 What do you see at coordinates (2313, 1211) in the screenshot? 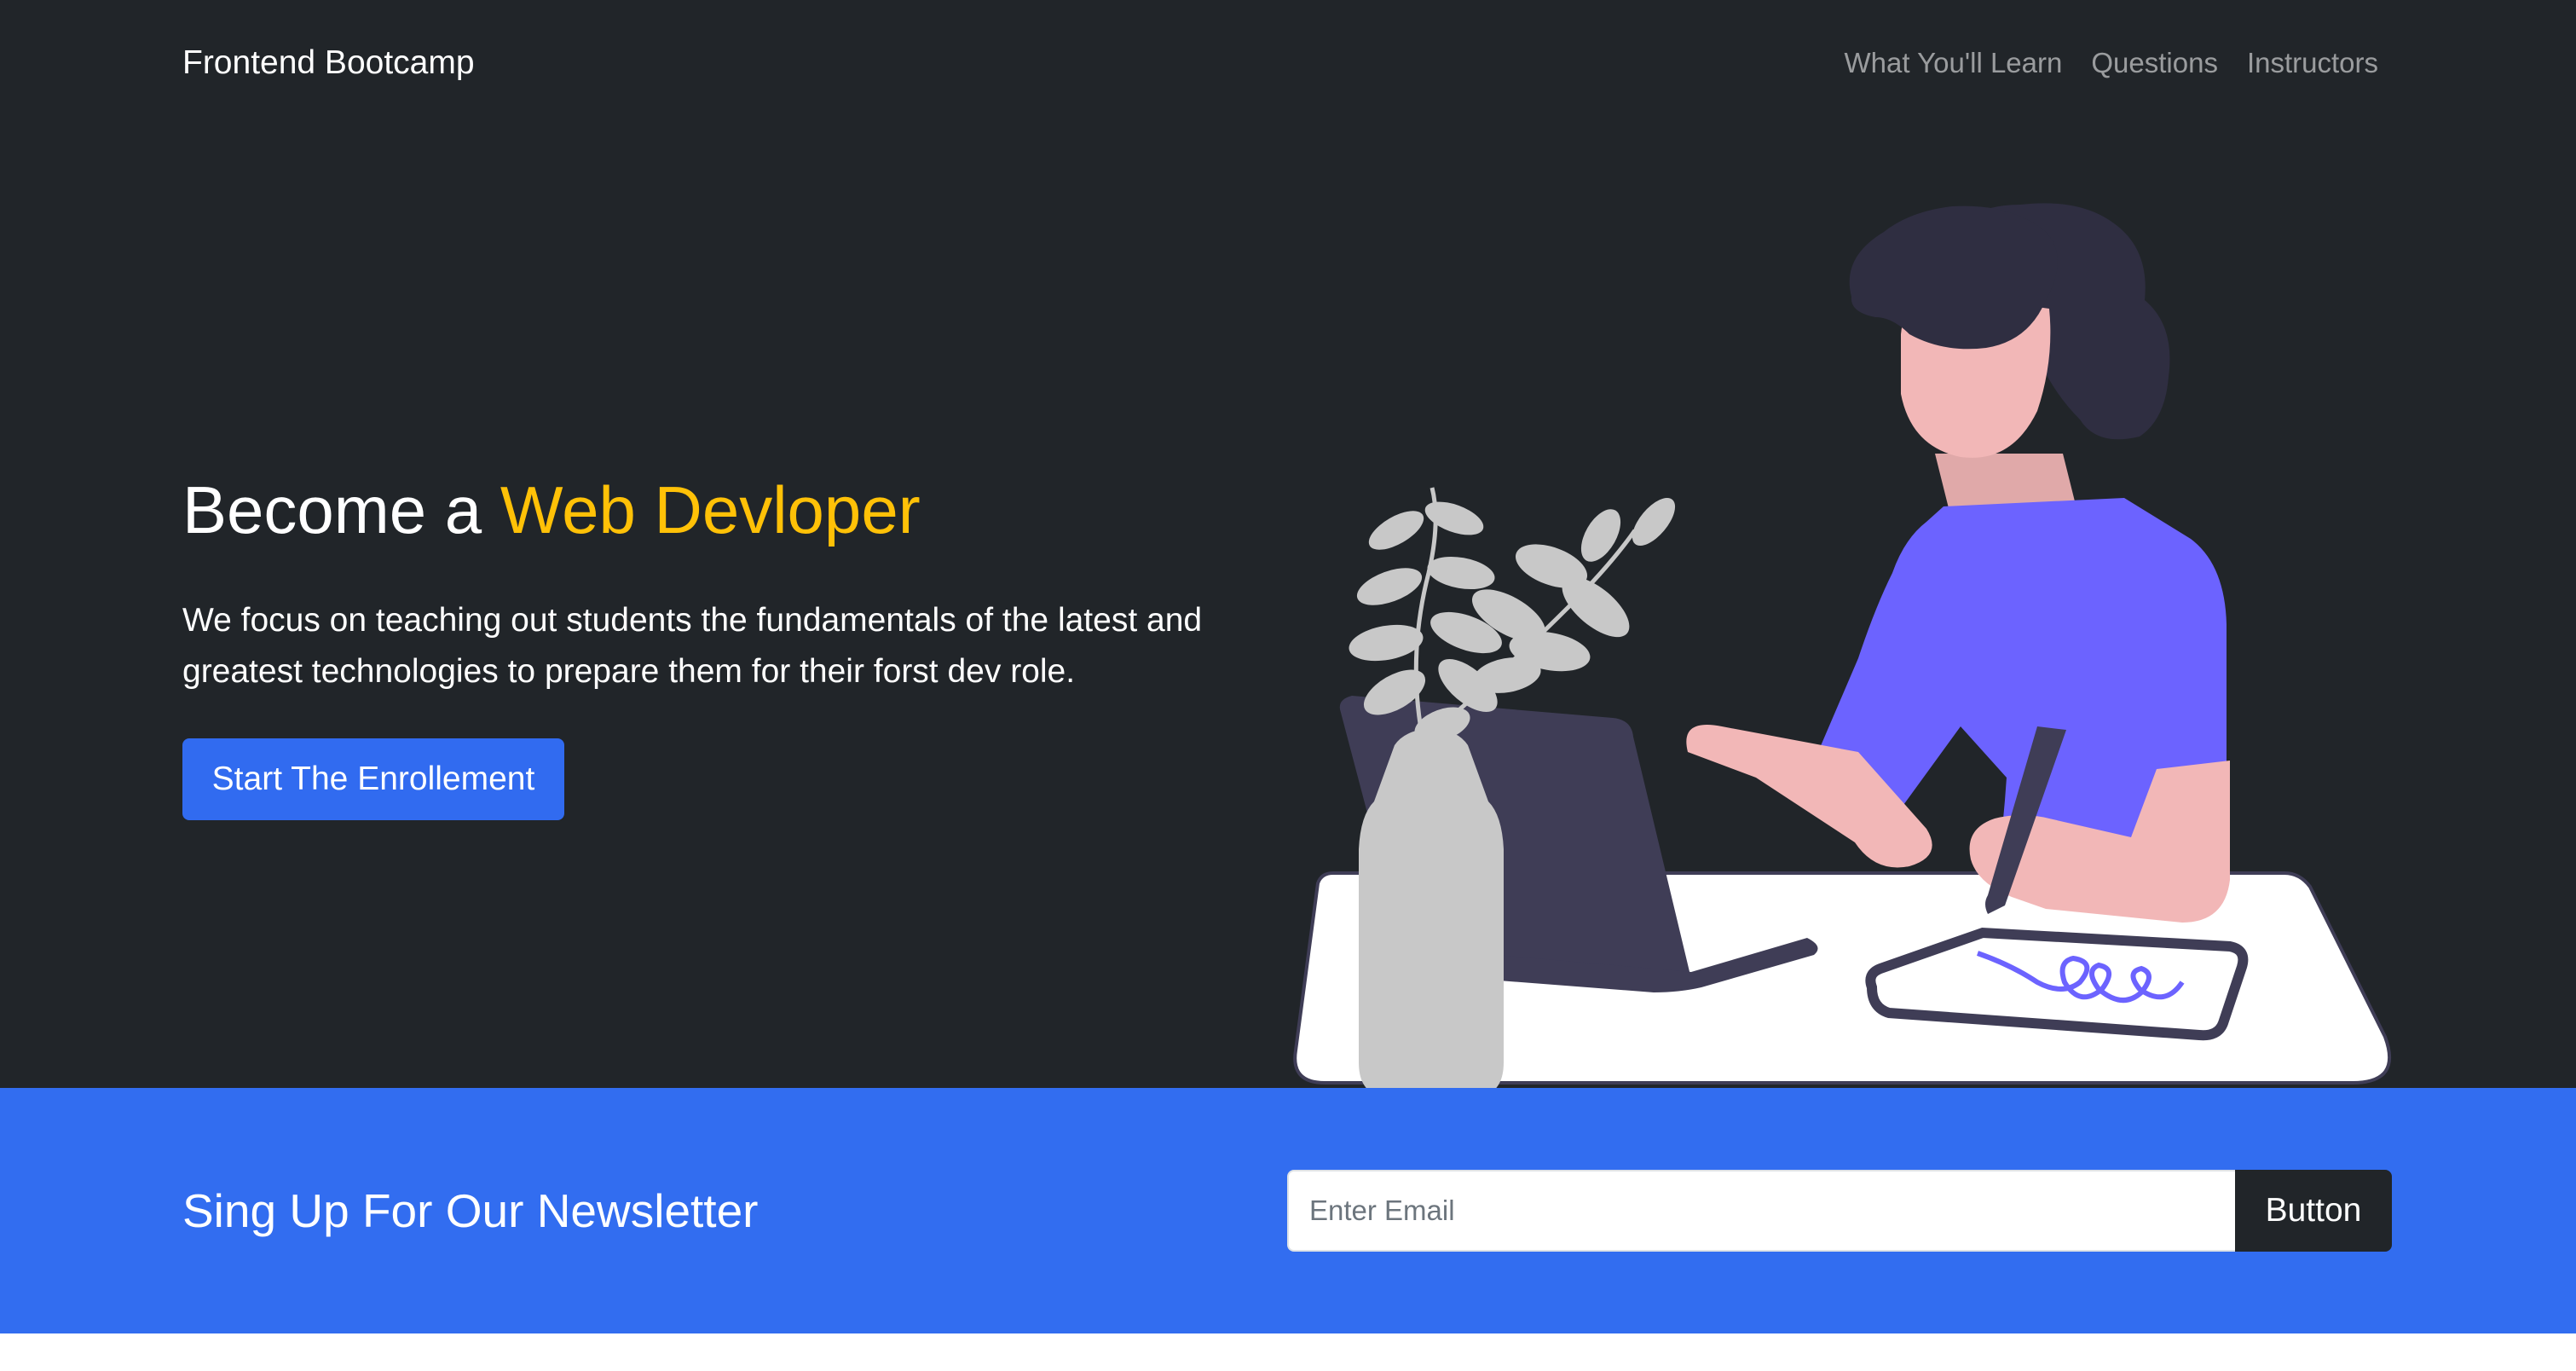
I see `newsletter-submit-button: Button` at bounding box center [2313, 1211].